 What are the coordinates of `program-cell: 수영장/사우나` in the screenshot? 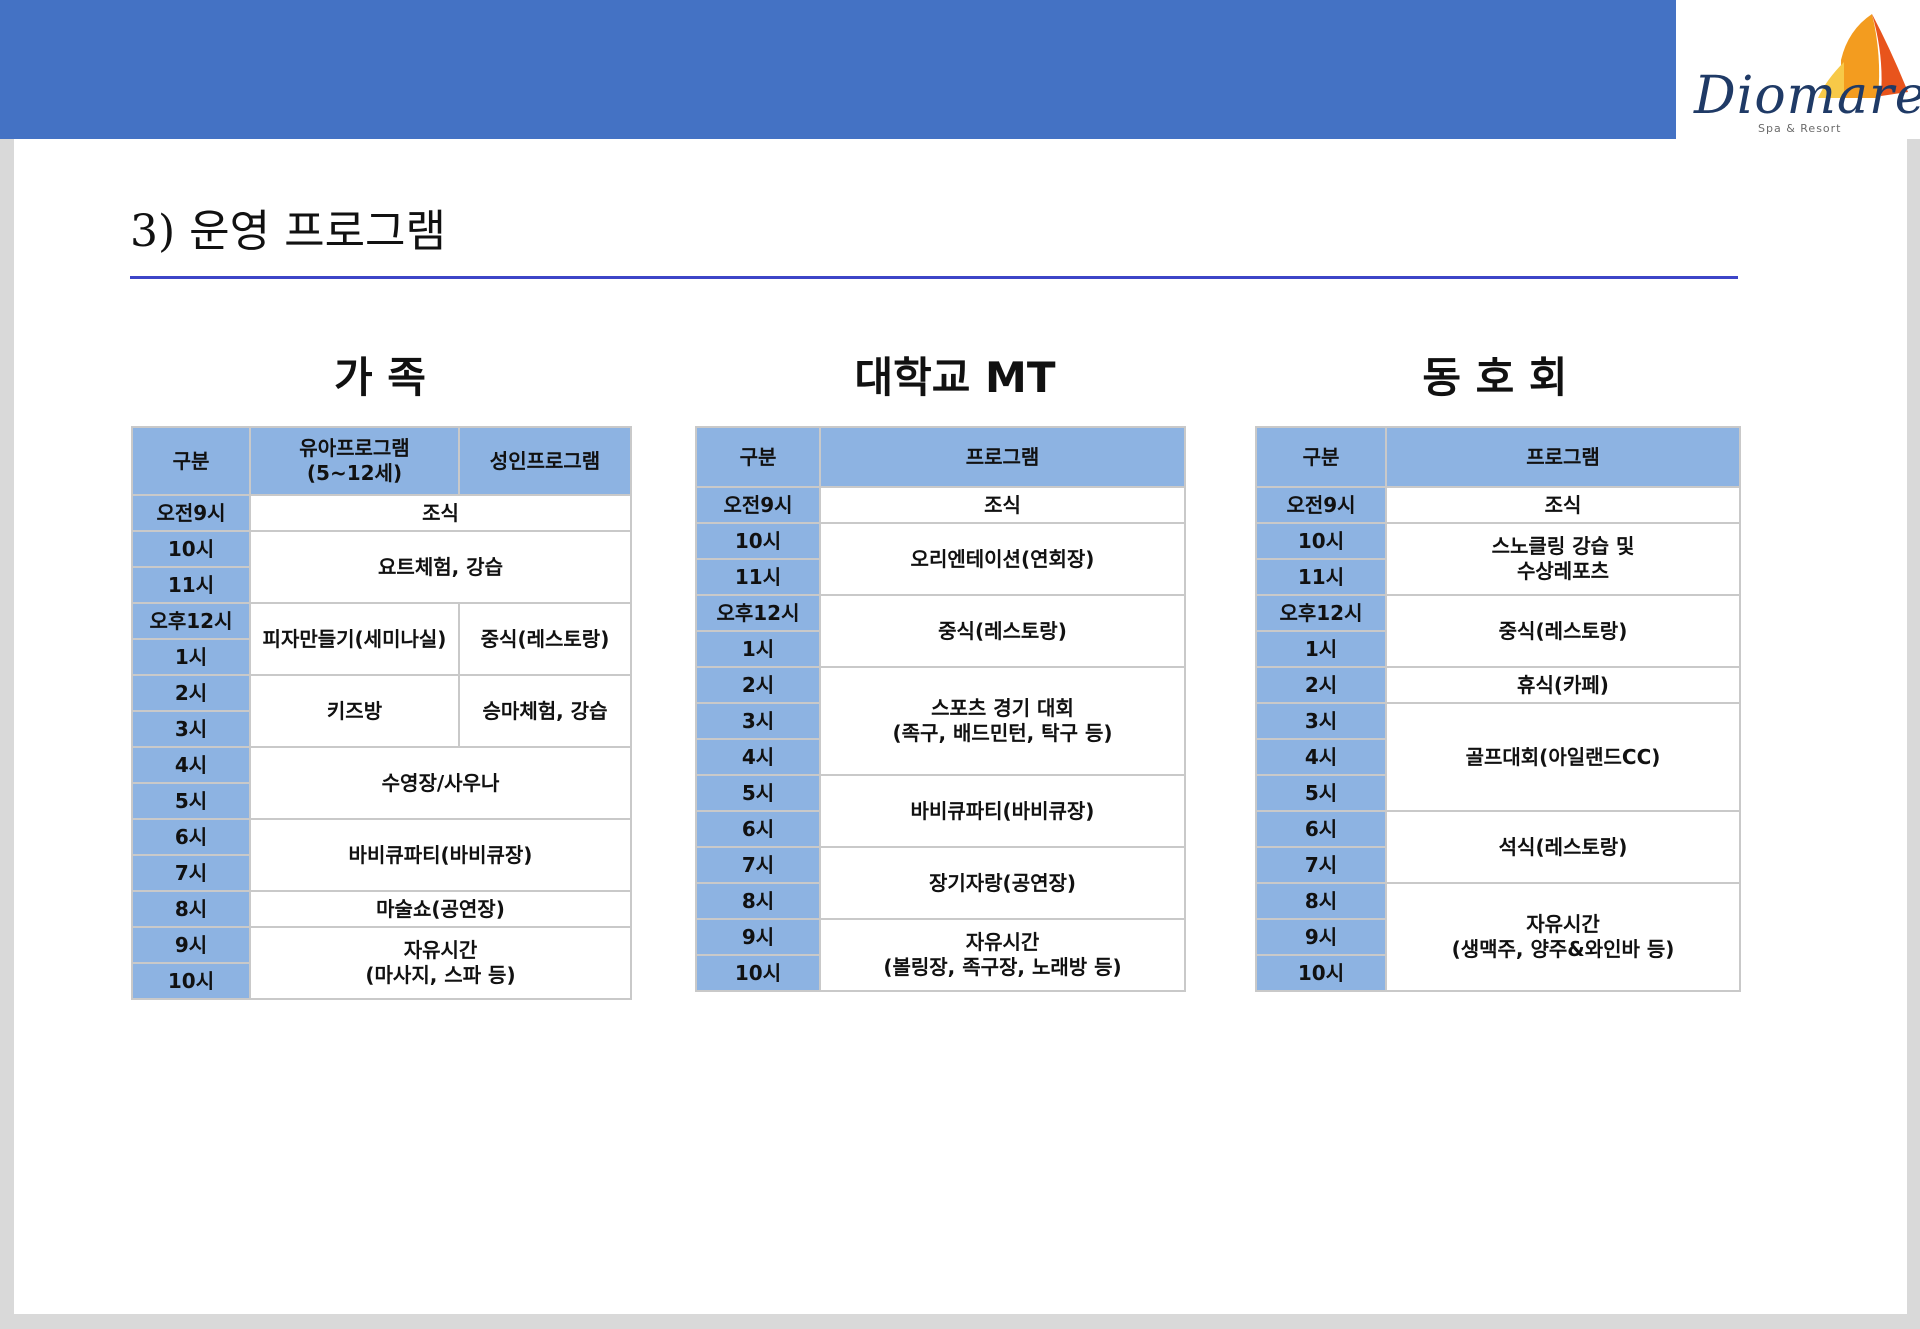 It's located at (440, 783).